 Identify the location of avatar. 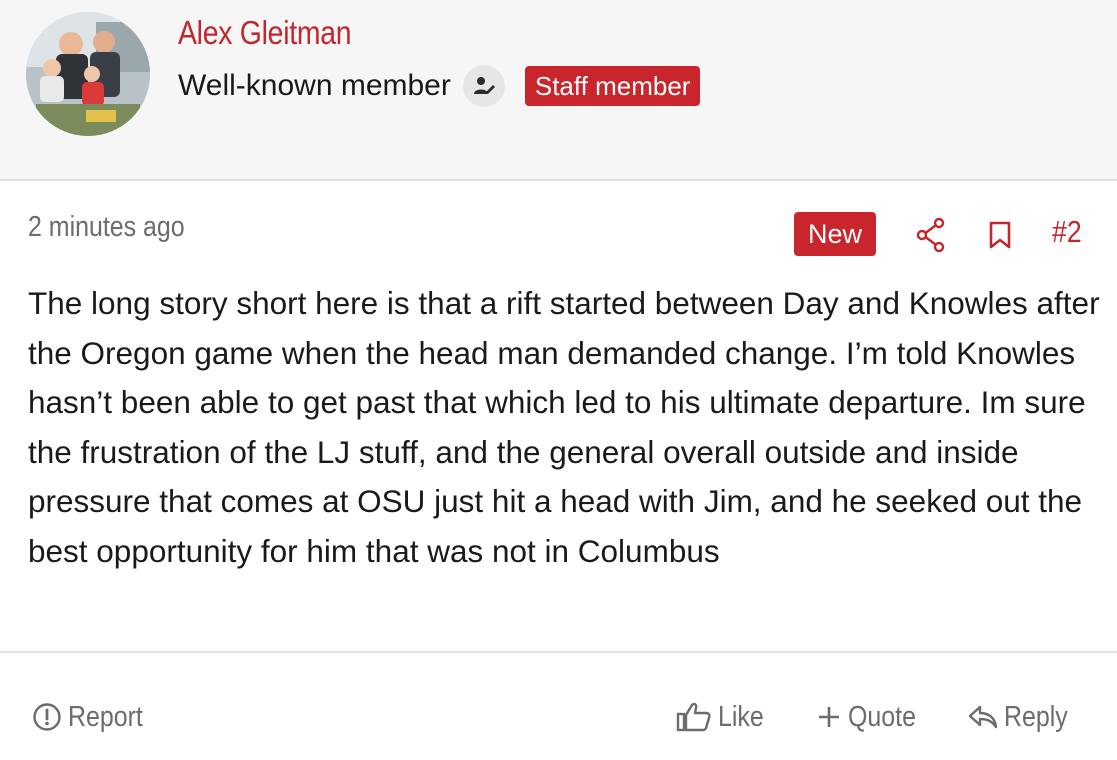
(88, 74).